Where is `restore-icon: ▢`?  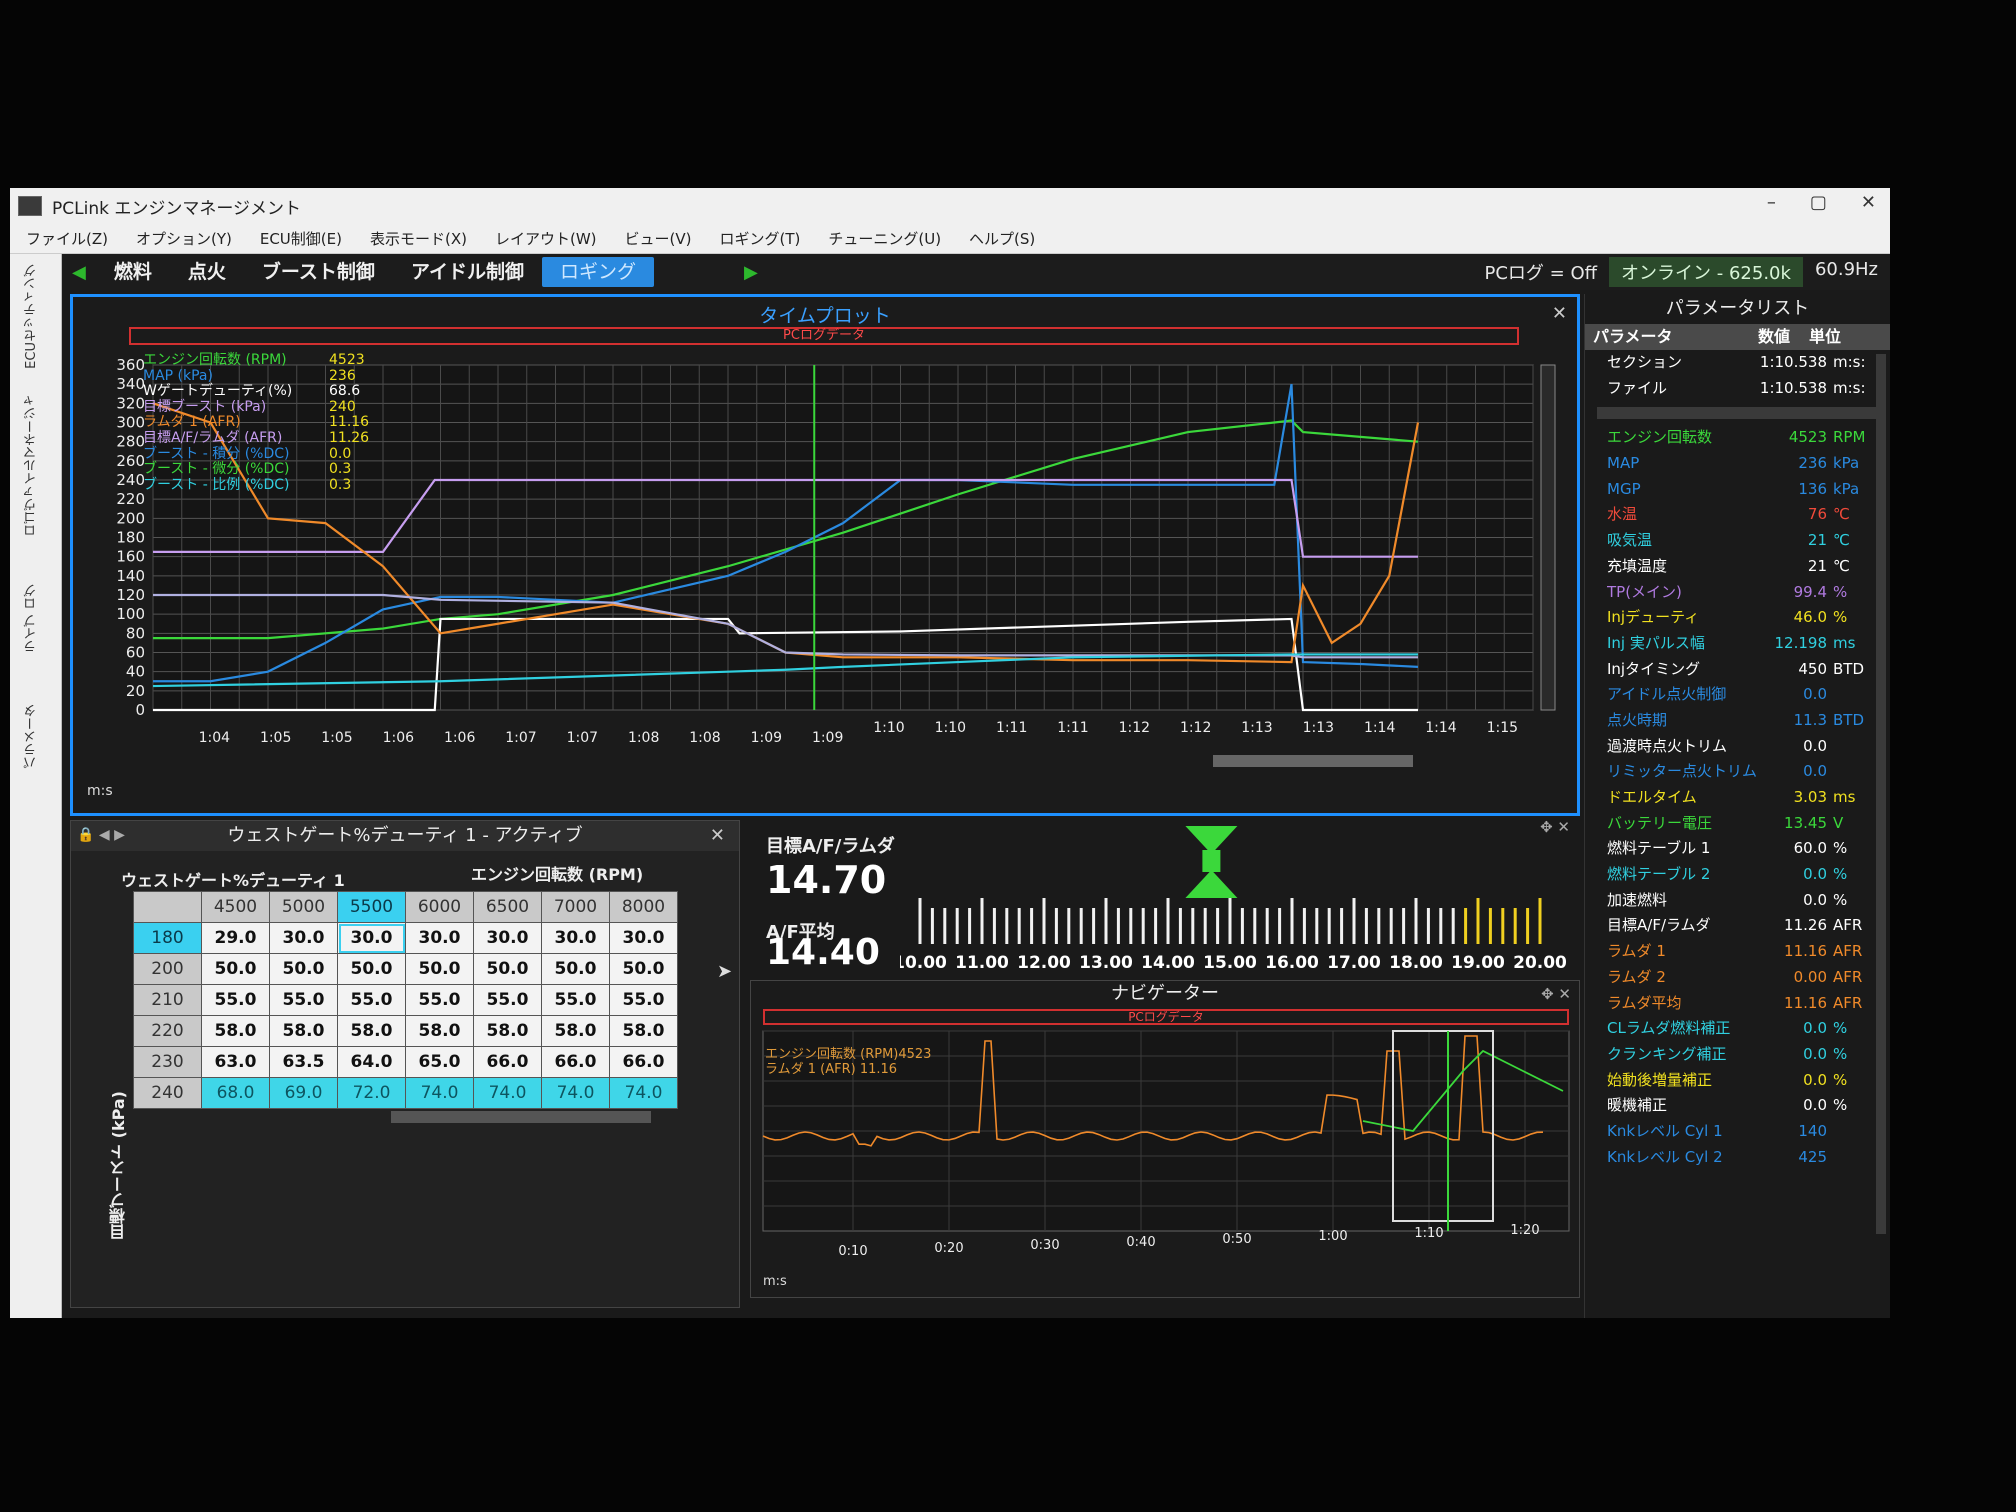 restore-icon: ▢ is located at coordinates (1818, 202).